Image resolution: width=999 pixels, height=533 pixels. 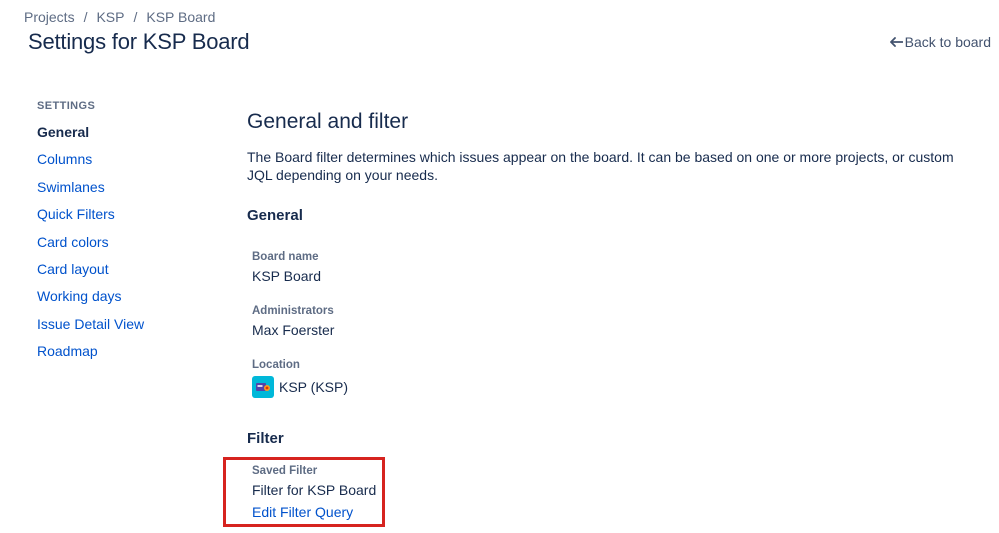 What do you see at coordinates (132, 273) in the screenshot?
I see `sidebar-item-card-layout: Card layout` at bounding box center [132, 273].